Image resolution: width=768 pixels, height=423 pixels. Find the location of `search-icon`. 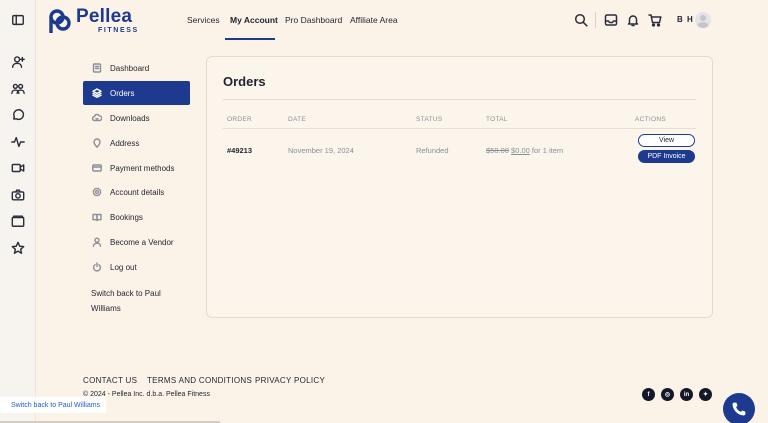

search-icon is located at coordinates (581, 20).